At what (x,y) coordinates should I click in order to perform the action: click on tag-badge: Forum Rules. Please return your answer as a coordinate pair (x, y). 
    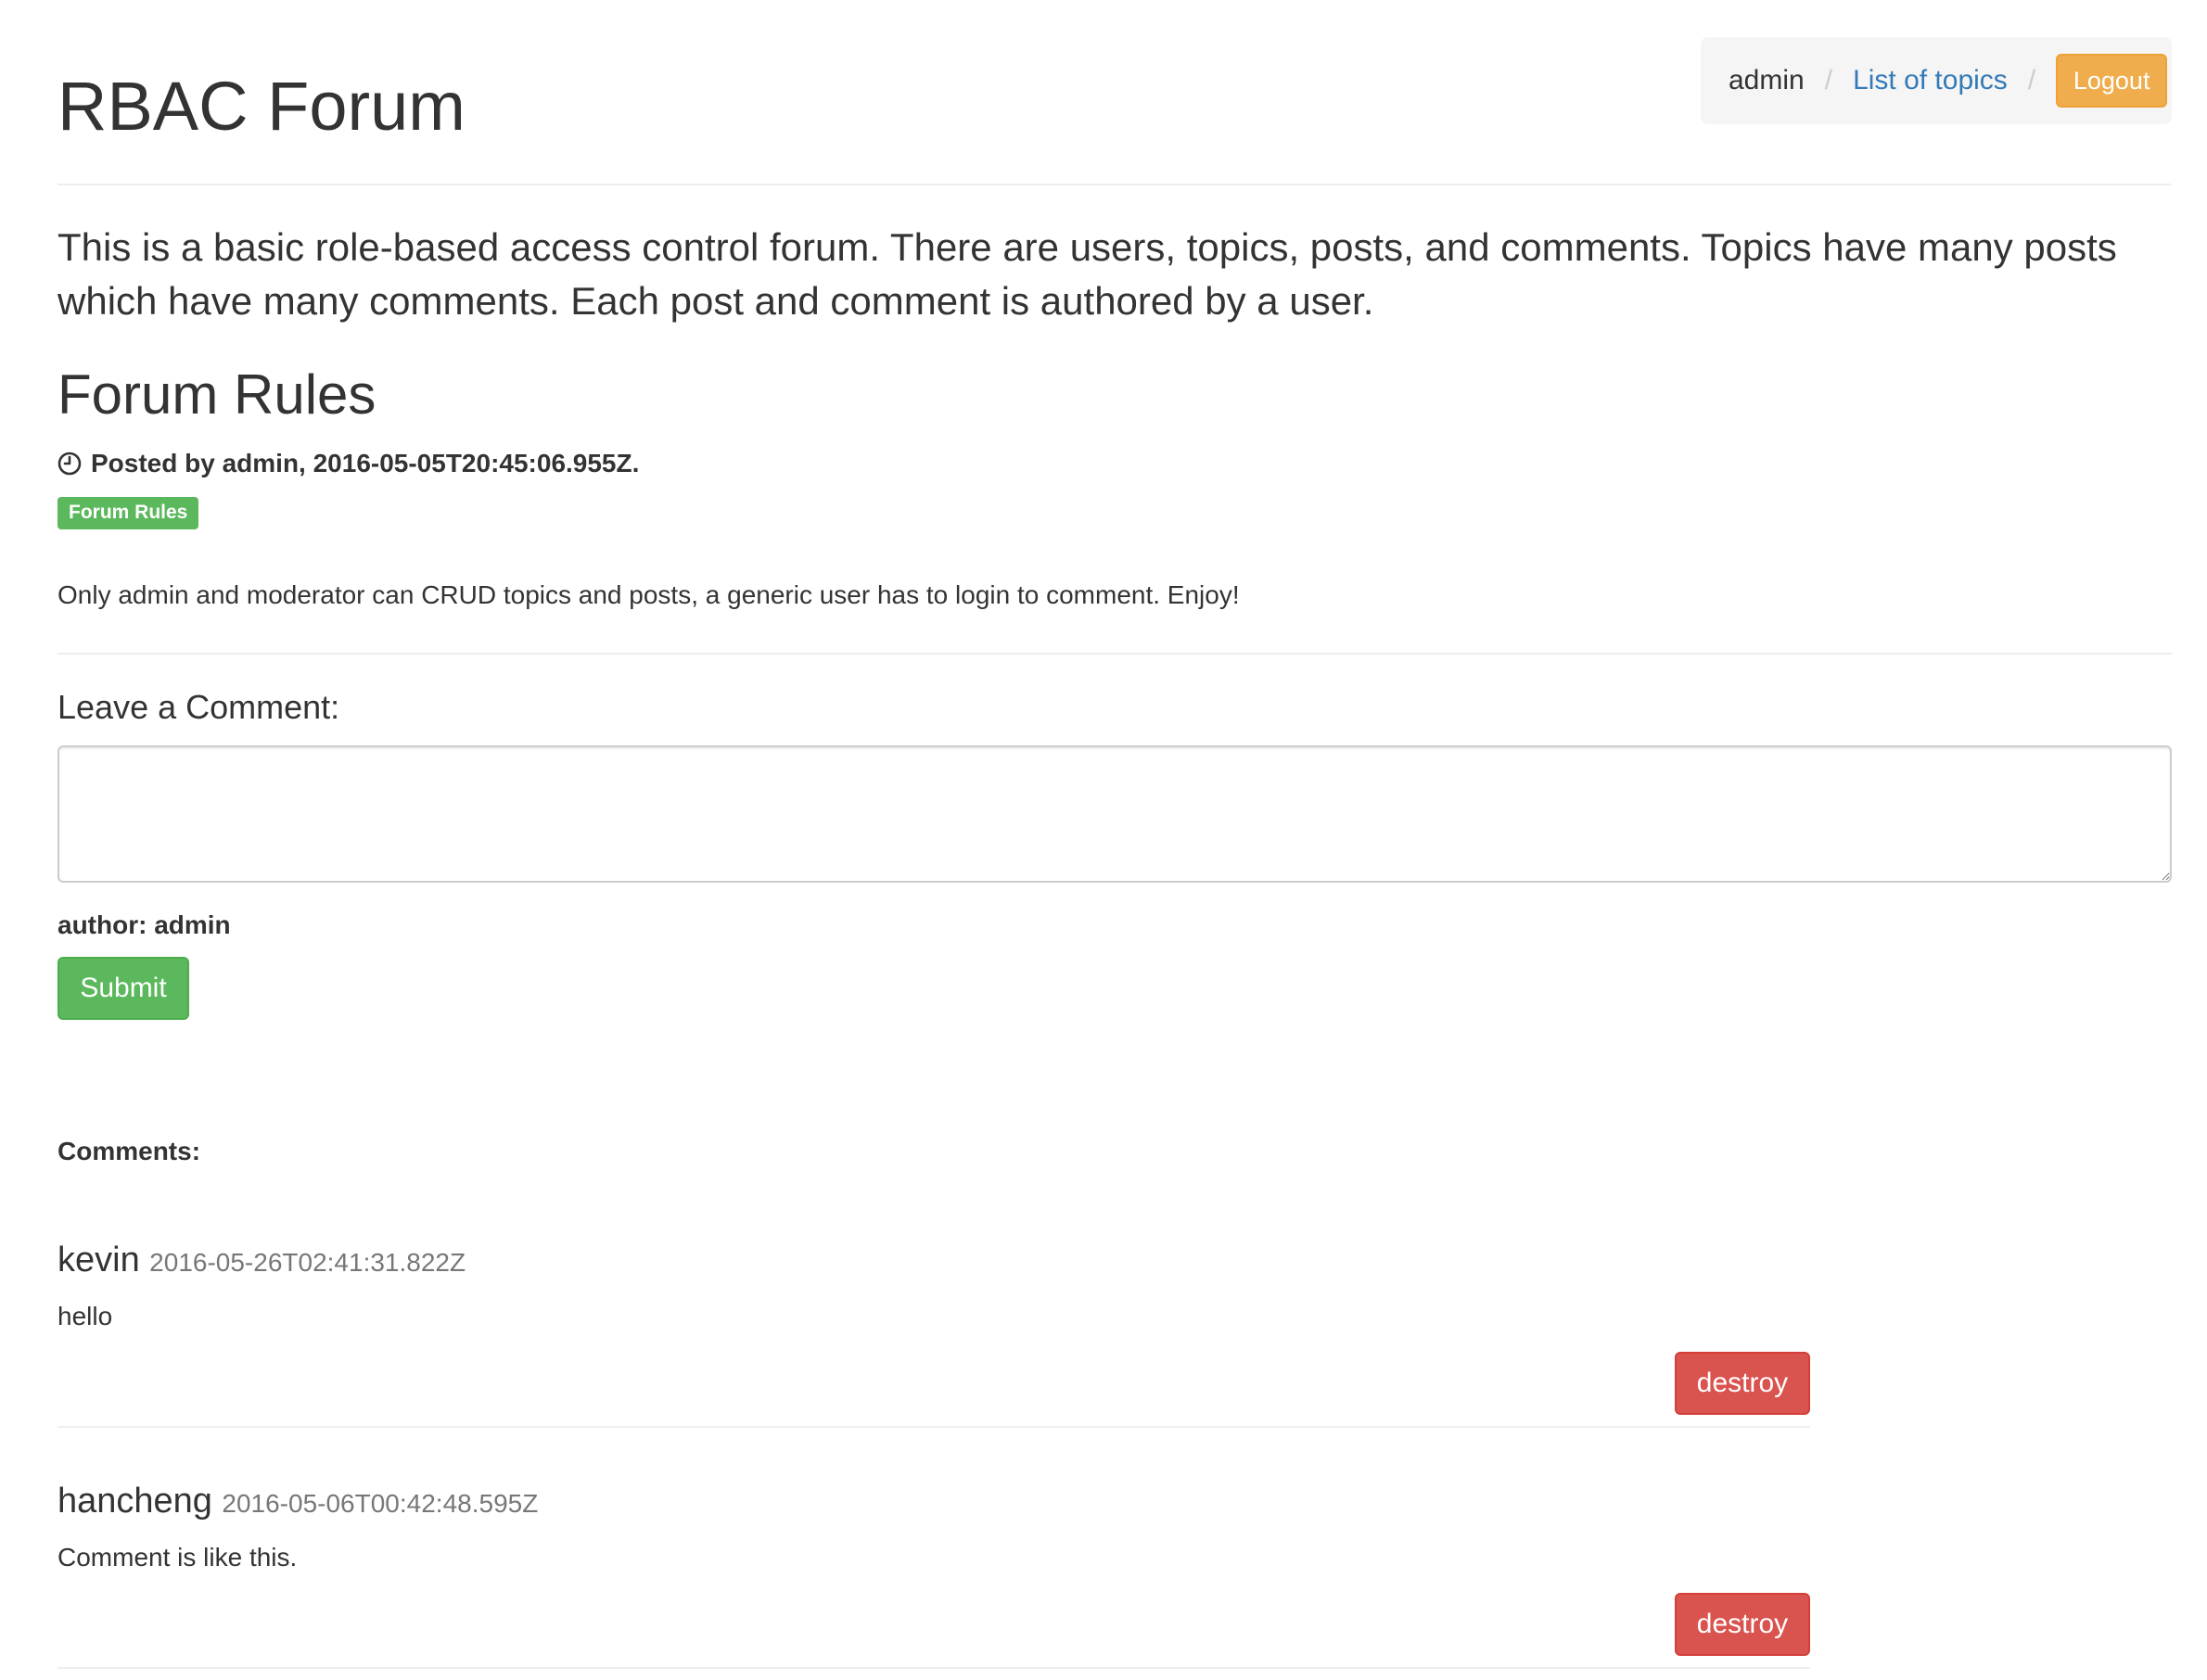
    Looking at the image, I should click on (128, 513).